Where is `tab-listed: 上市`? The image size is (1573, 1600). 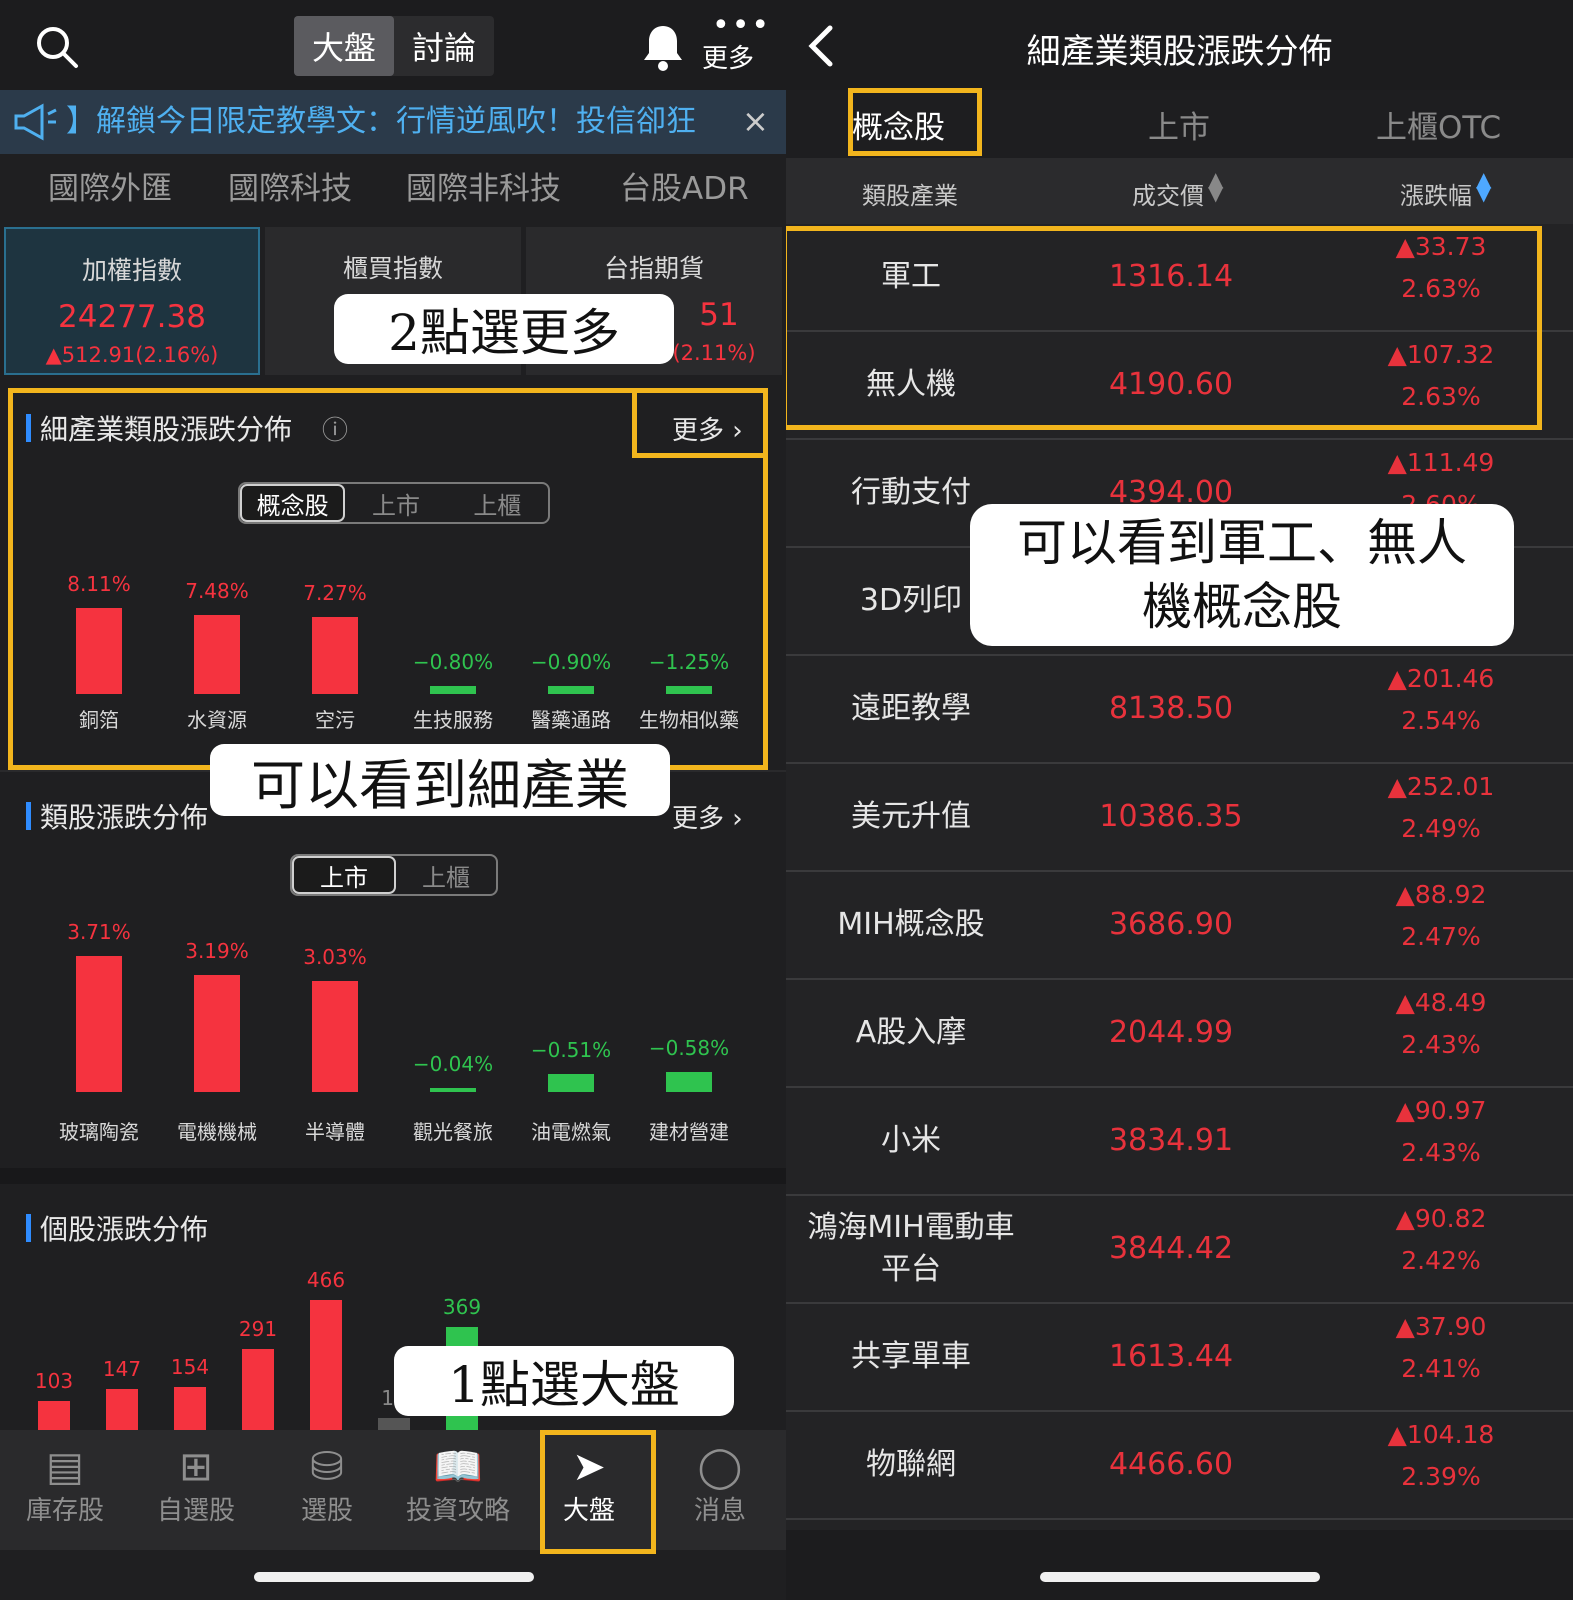 tab-listed: 上市 is located at coordinates (1179, 124).